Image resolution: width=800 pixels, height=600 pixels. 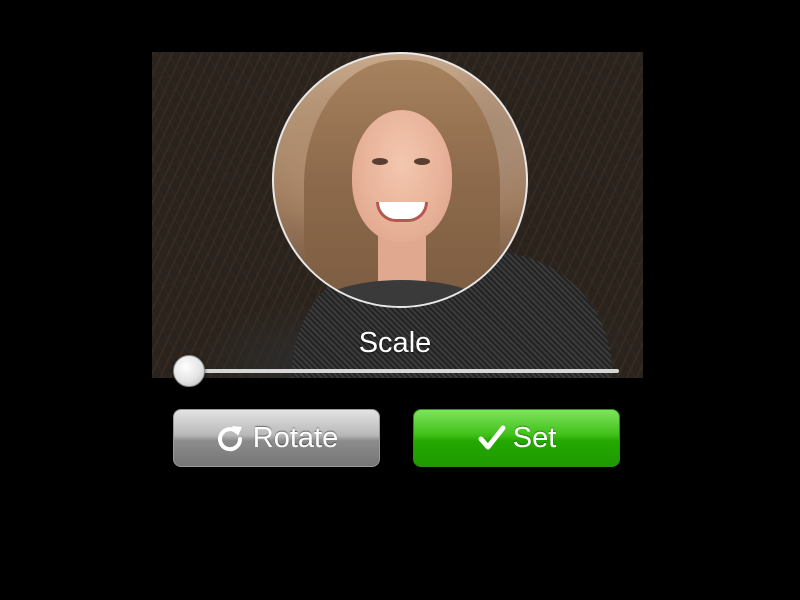 I want to click on set-button-label: Set, so click(x=534, y=437).